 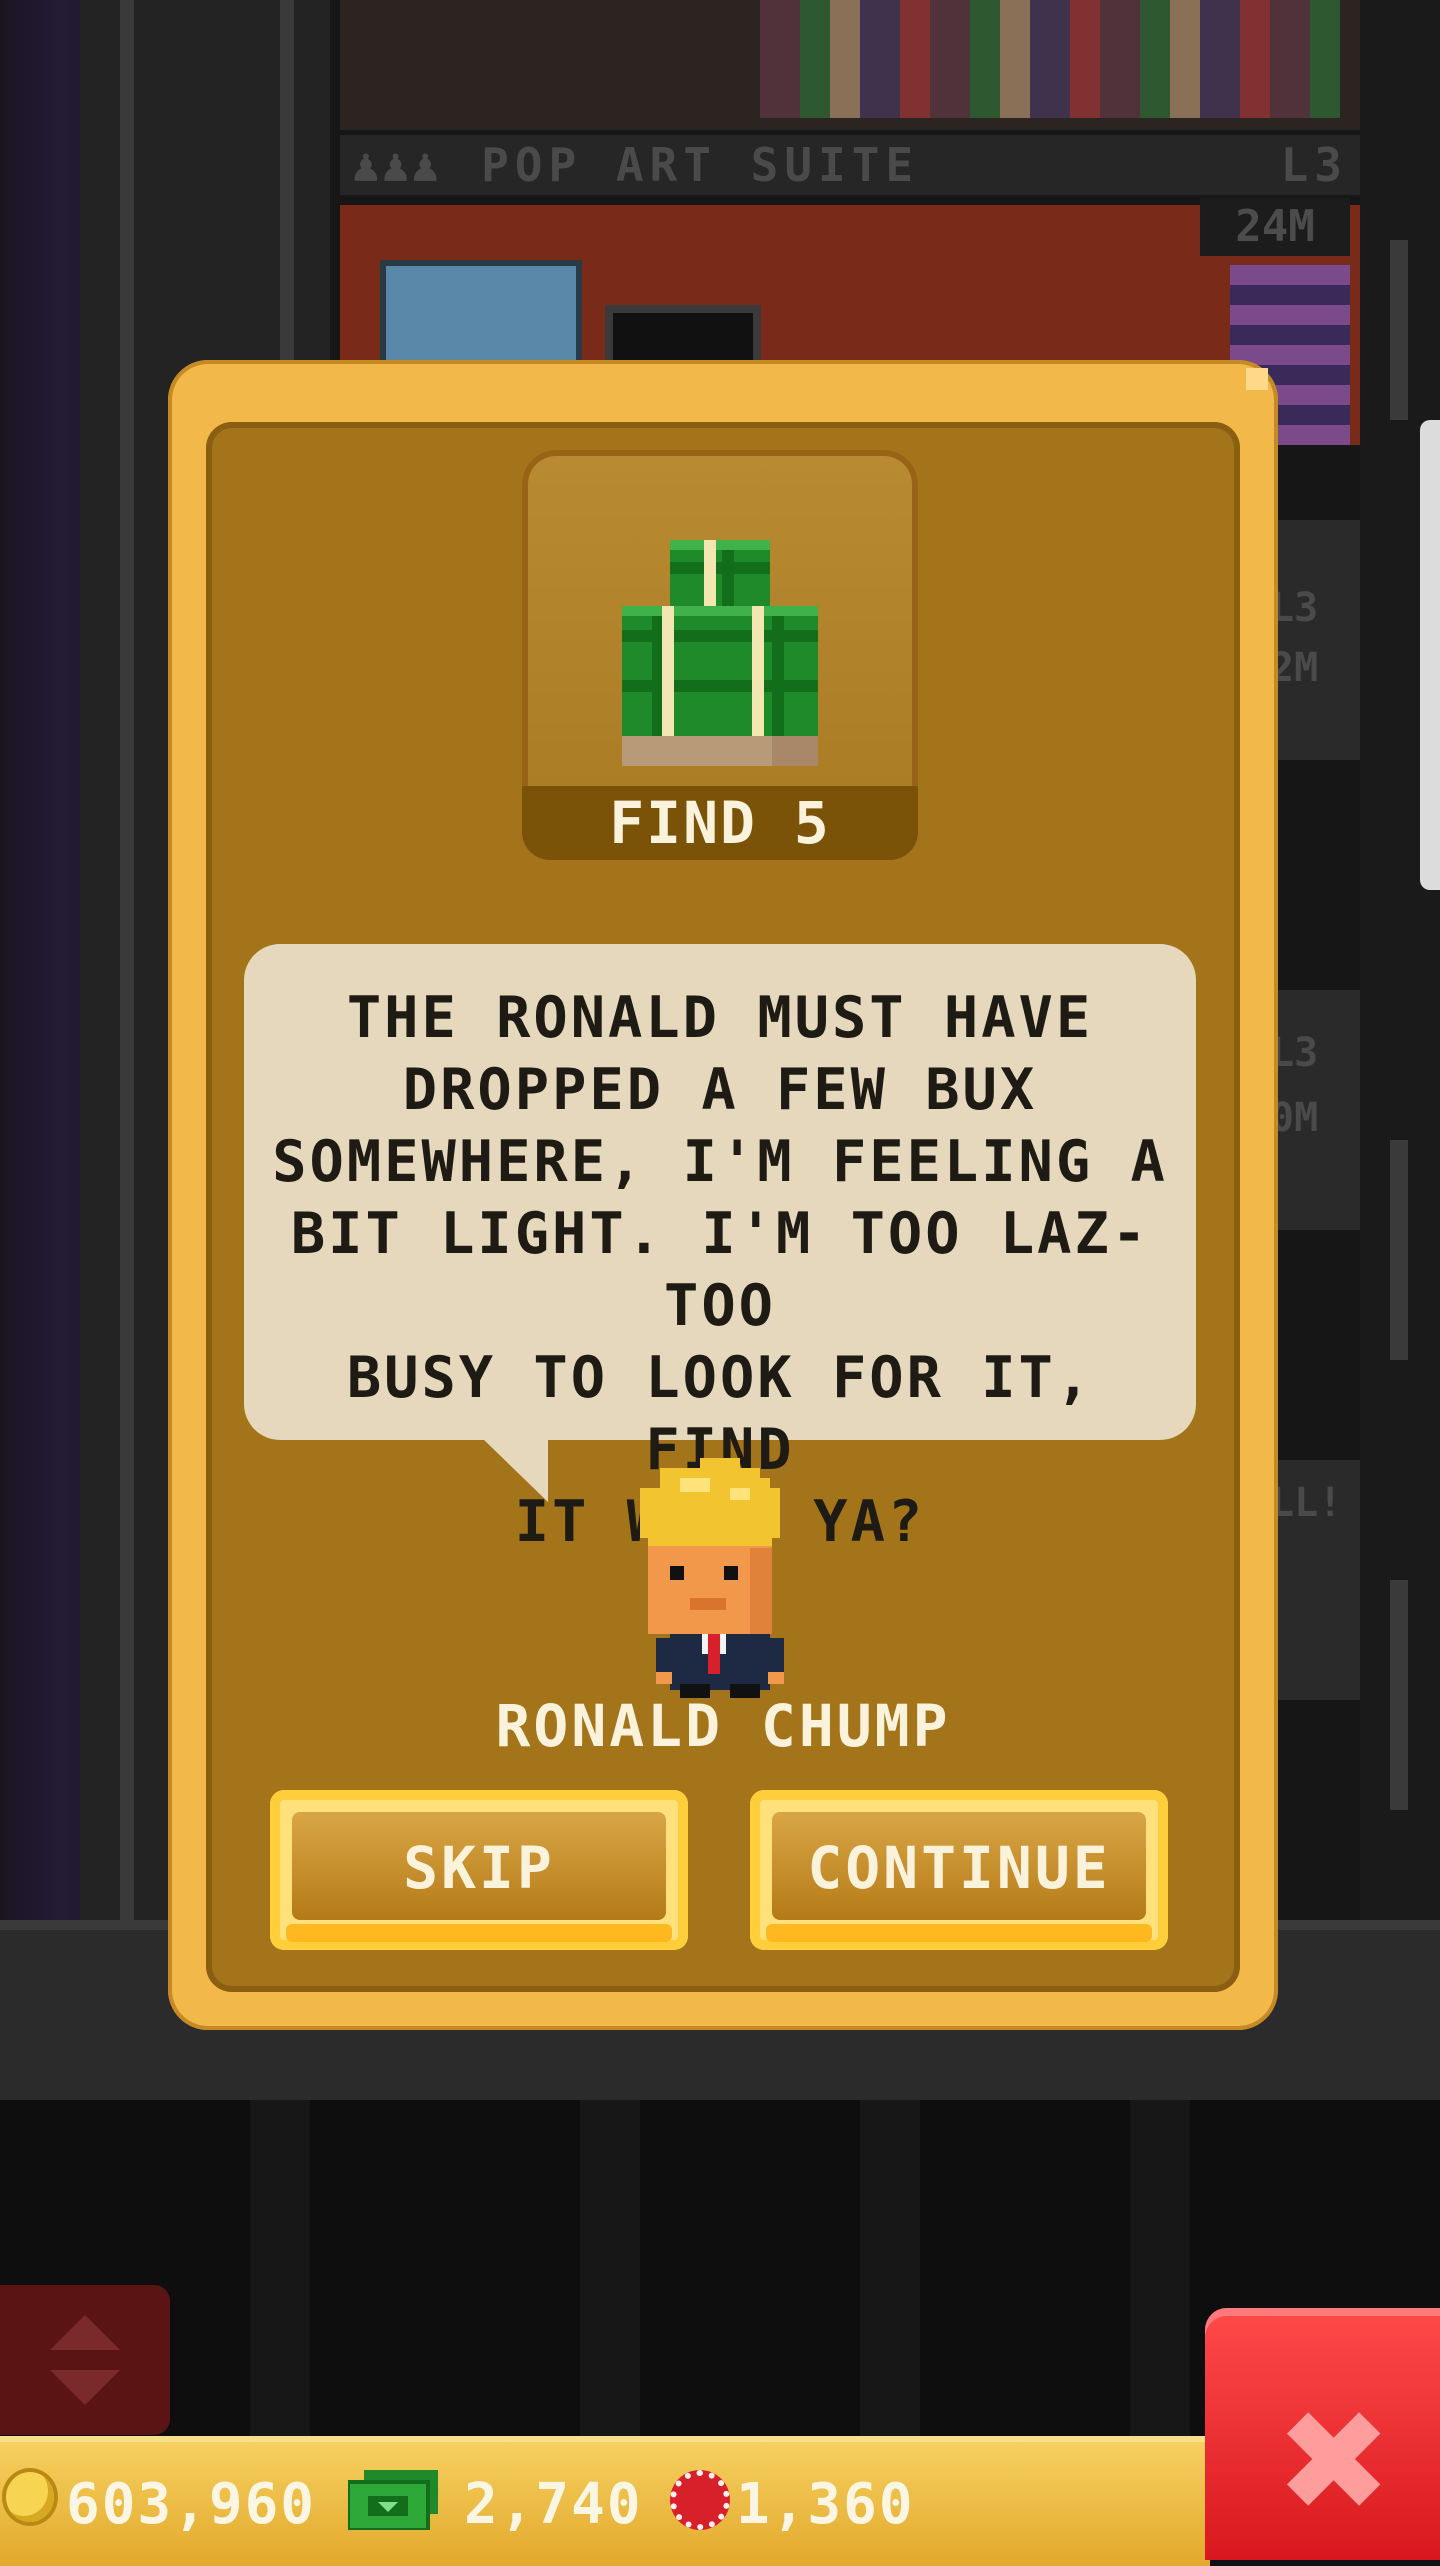 I want to click on floor-price-tag: 24M, so click(x=1275, y=227).